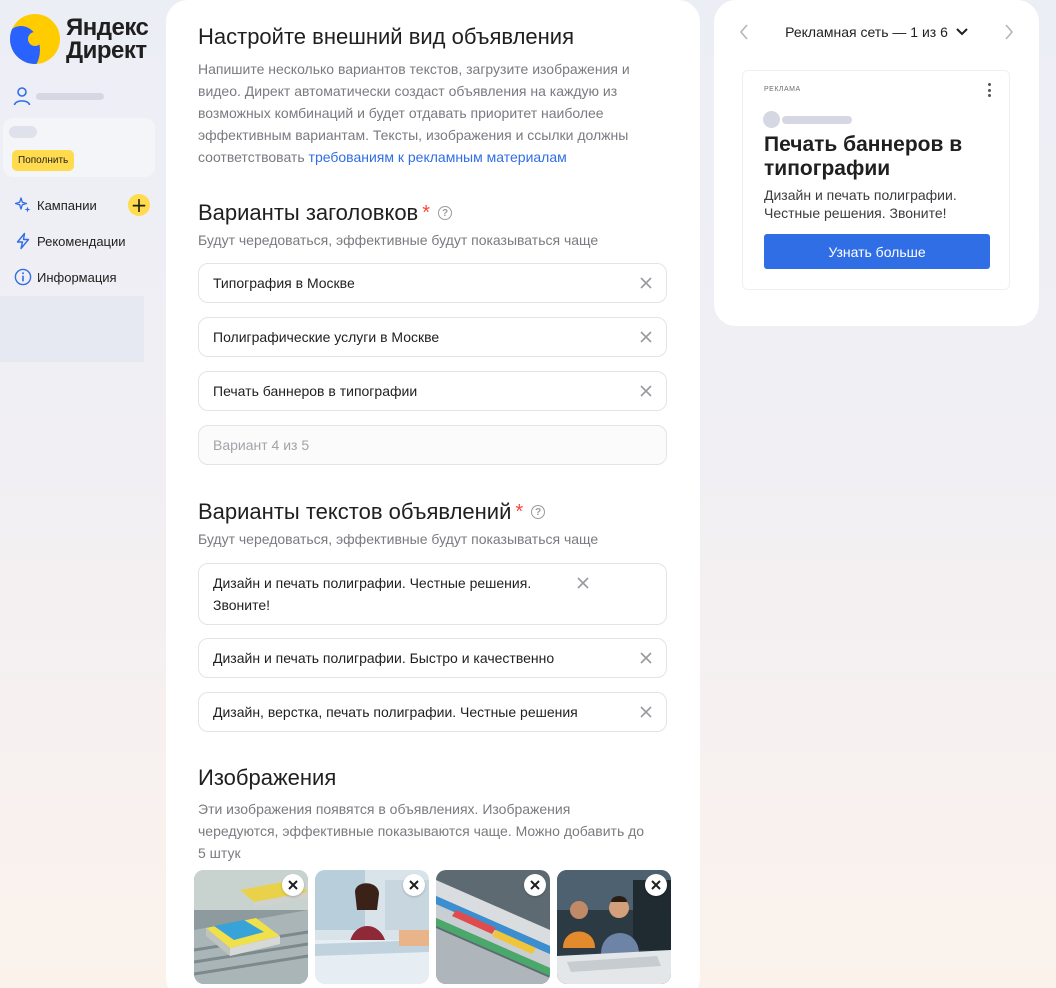  What do you see at coordinates (35, 39) in the screenshot?
I see `logo-icon` at bounding box center [35, 39].